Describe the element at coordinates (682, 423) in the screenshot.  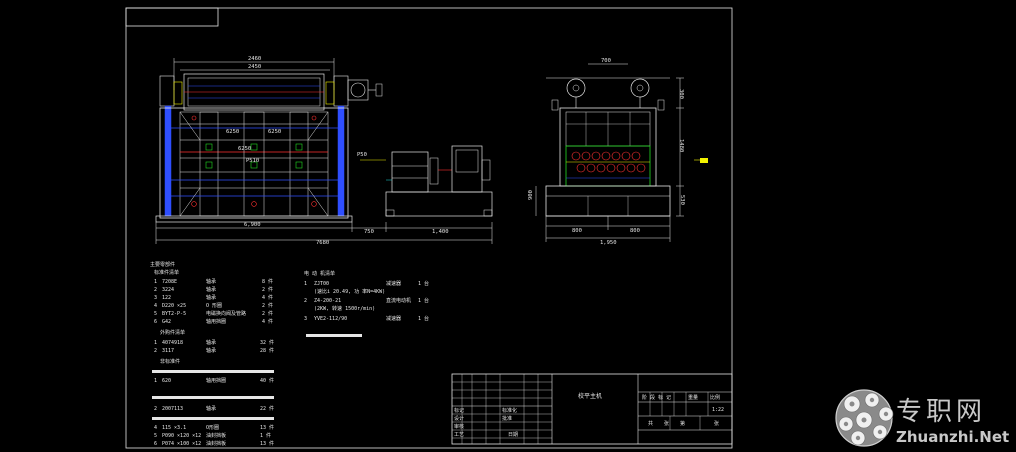
I see `tb-sheet-no: 第` at that location.